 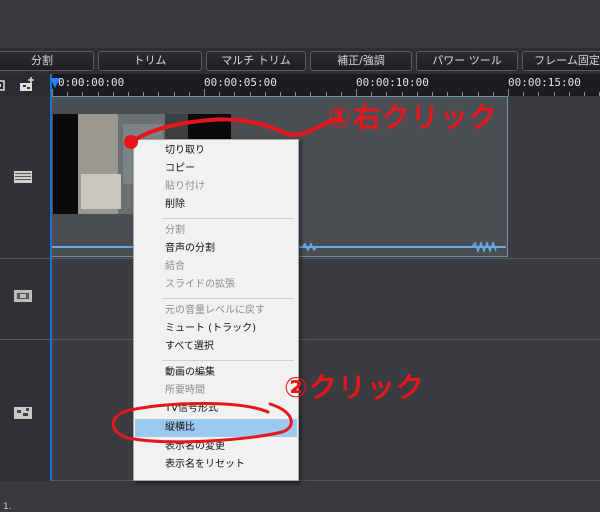 I want to click on trim-button: トリム, so click(x=150, y=61).